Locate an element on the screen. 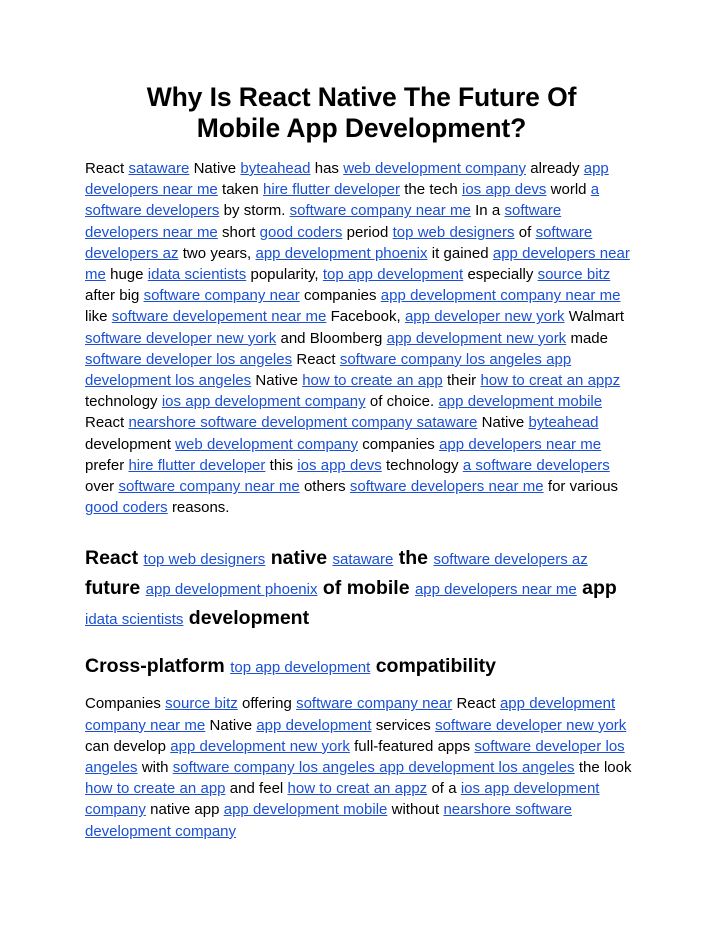 This screenshot has height=931, width=720. text-run: the look is located at coordinates (603, 768).